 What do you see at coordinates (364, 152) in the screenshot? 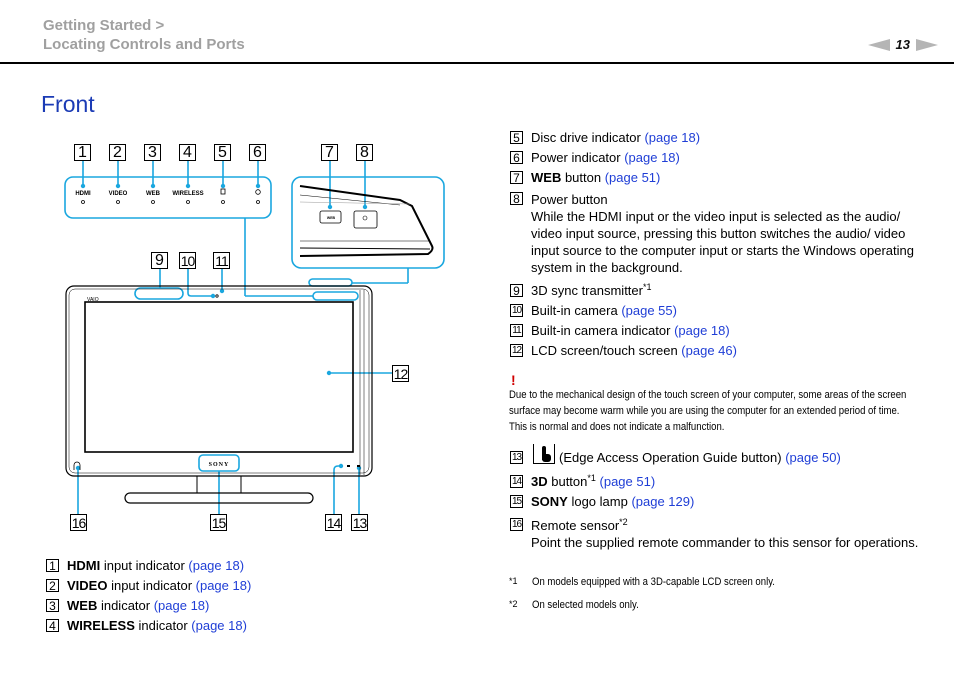
I see `callout-8: 8` at bounding box center [364, 152].